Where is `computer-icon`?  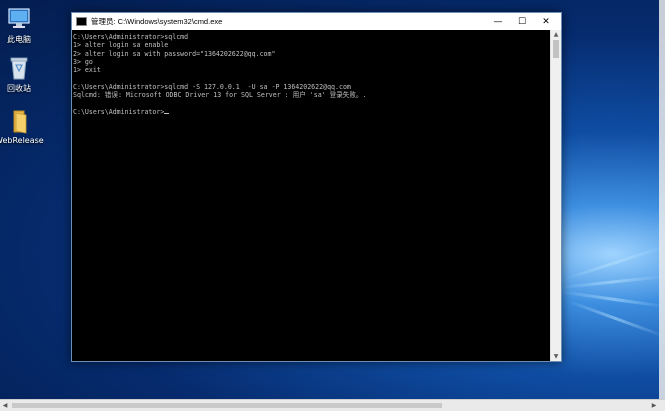
computer-icon is located at coordinates (19, 19).